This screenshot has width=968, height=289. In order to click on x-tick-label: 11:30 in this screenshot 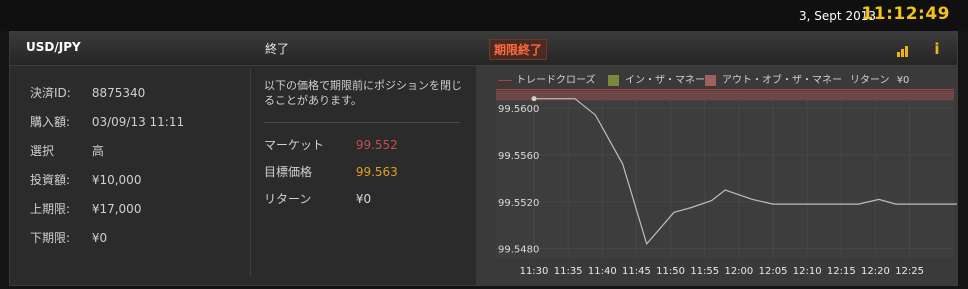, I will do `click(534, 271)`.